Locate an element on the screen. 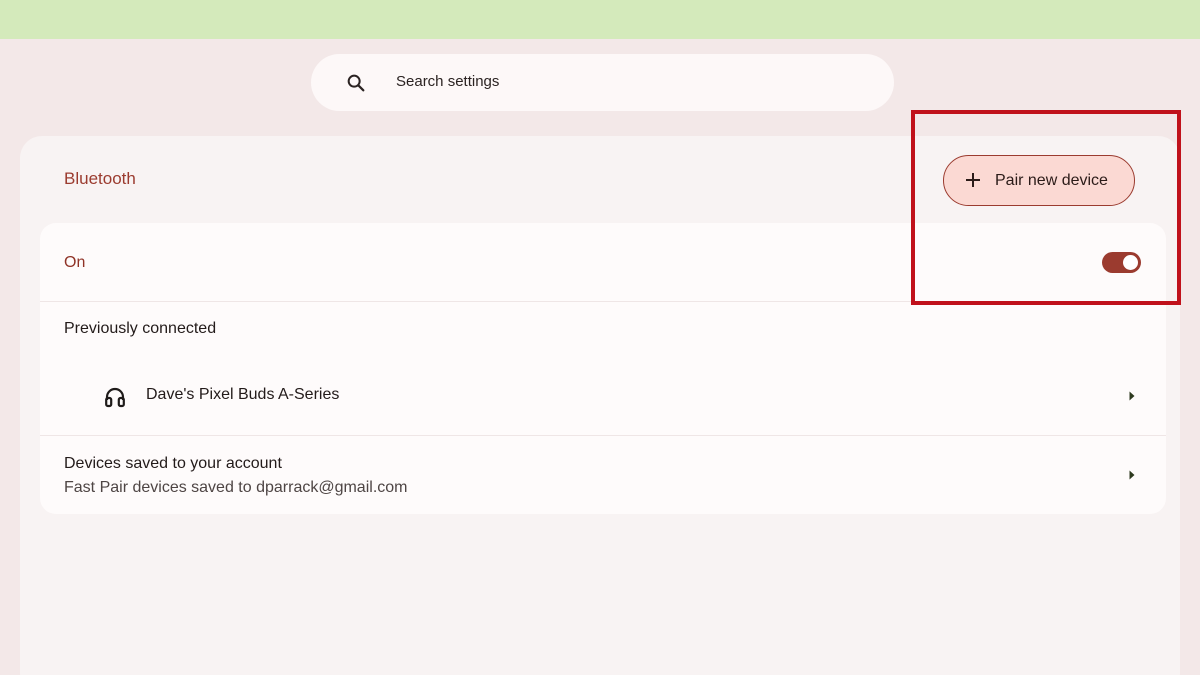 This screenshot has height=675, width=1200. search-bar: Search settings is located at coordinates (602, 82).